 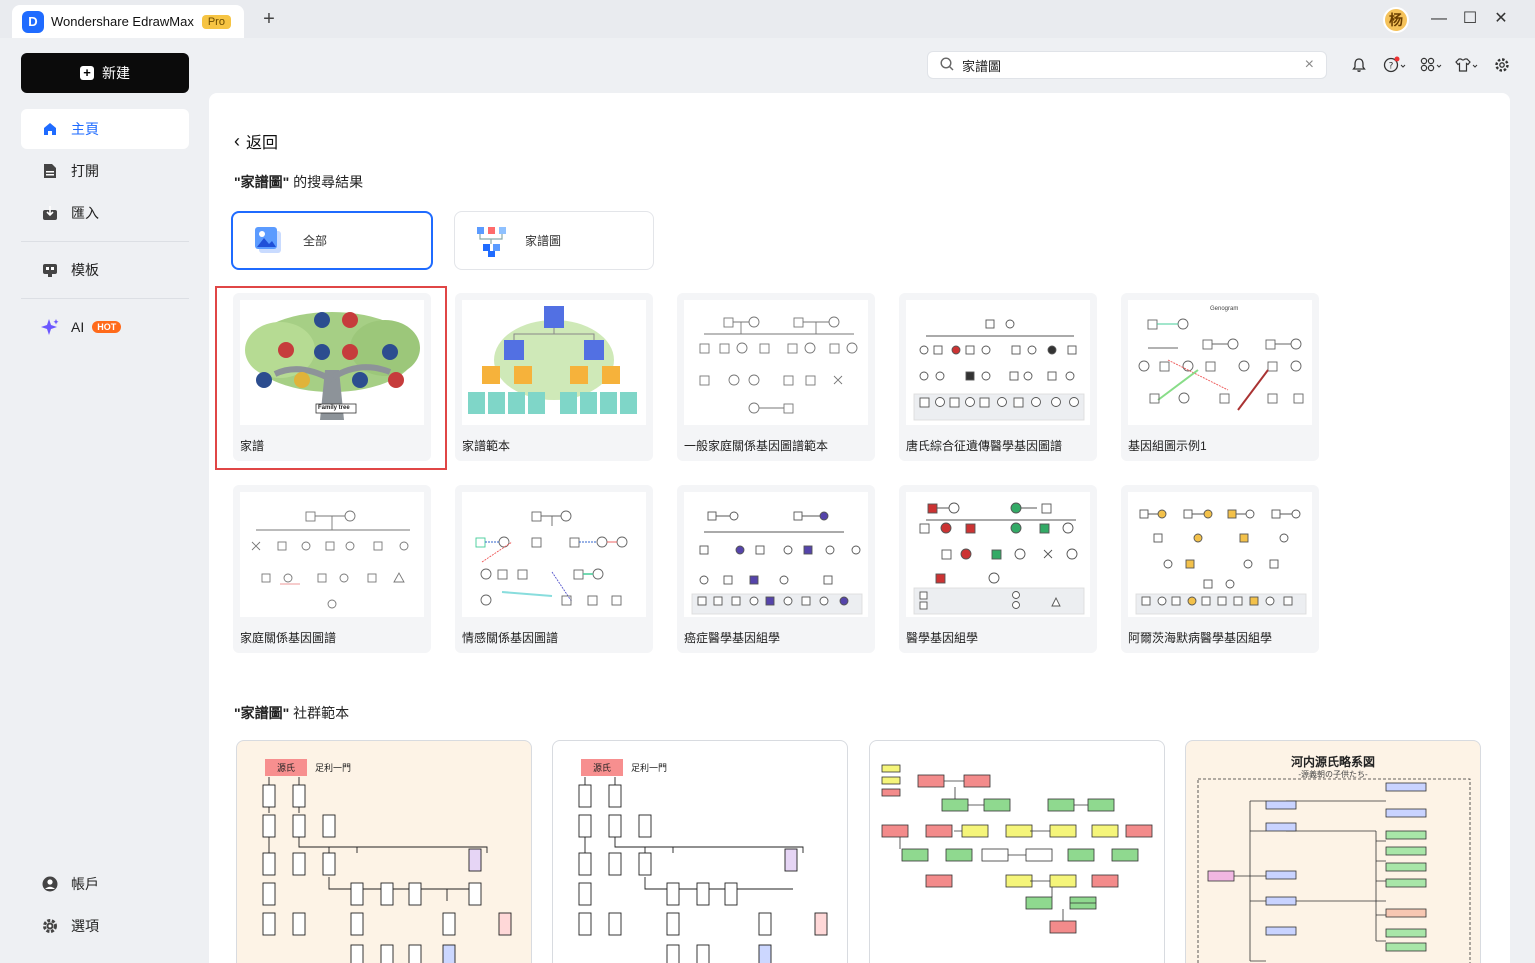 What do you see at coordinates (486, 446) in the screenshot?
I see `template-label: 家譜範本` at bounding box center [486, 446].